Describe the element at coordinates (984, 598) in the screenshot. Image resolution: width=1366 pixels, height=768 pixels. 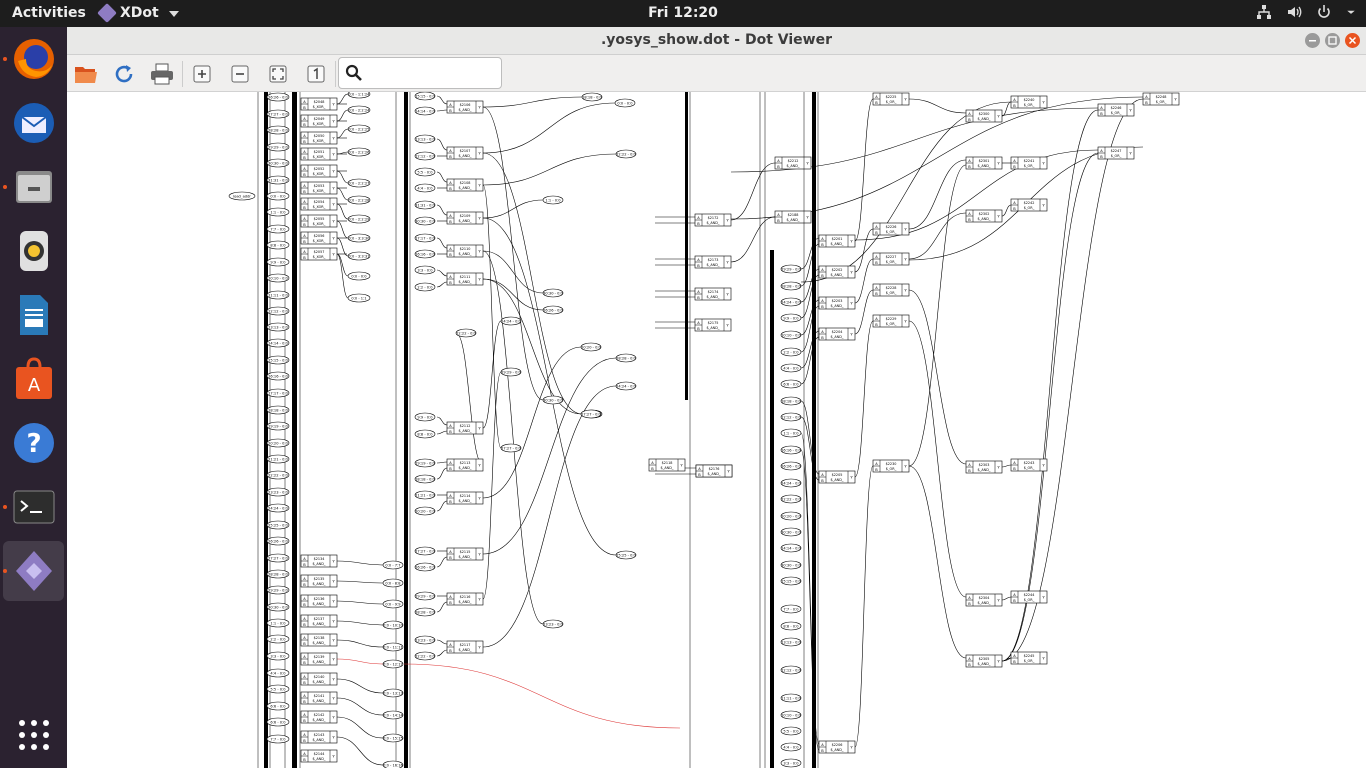
I see `cell-id: $2304` at that location.